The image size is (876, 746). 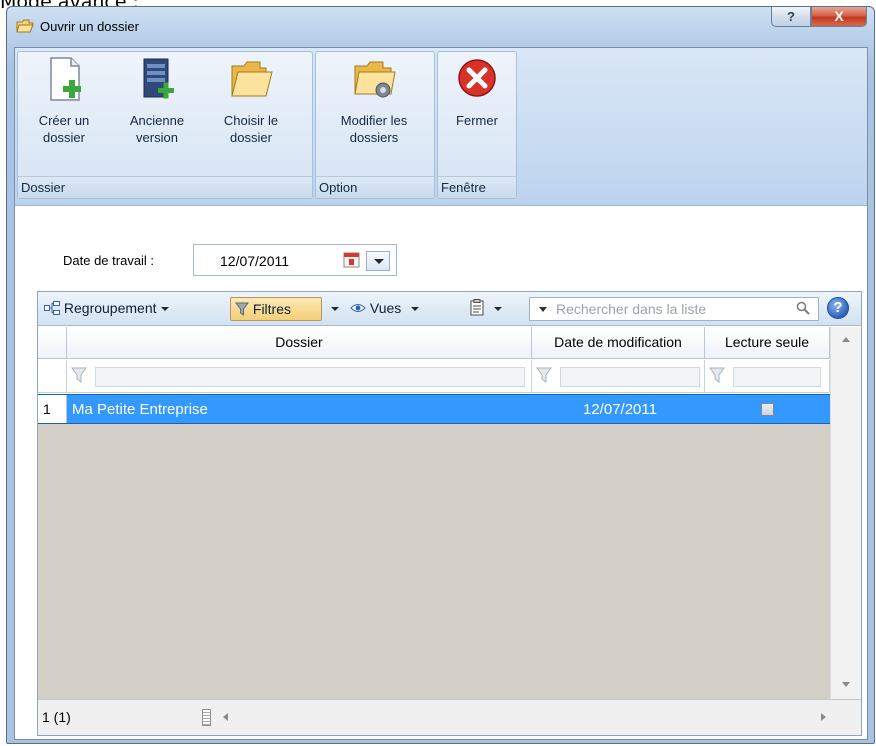 What do you see at coordinates (631, 309) in the screenshot?
I see `search-placeholder: Rechercher dans la liste` at bounding box center [631, 309].